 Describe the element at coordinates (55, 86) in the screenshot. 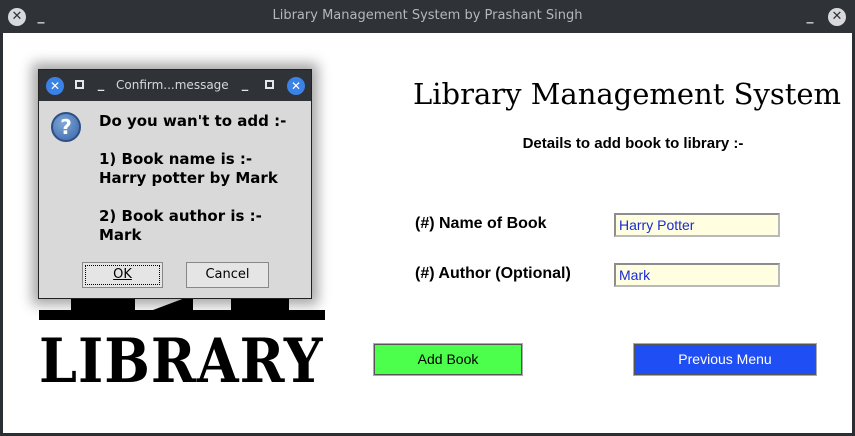

I see `dialog-close-icon: ✕` at that location.